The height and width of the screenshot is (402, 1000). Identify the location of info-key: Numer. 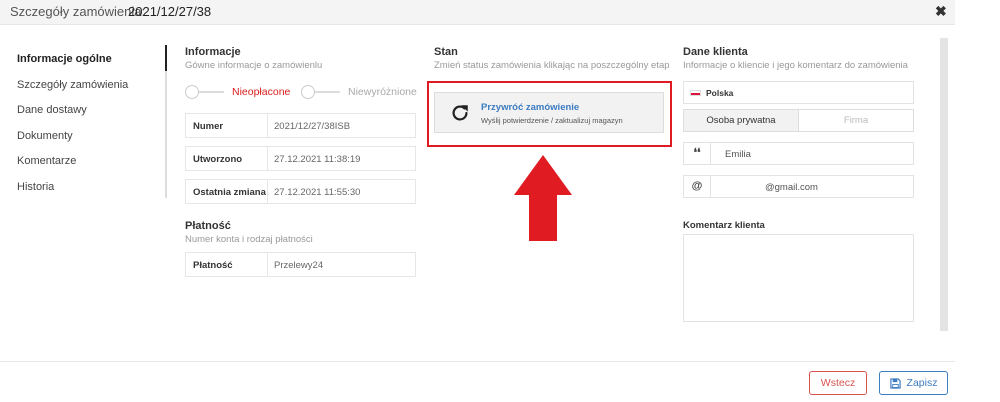
(208, 126).